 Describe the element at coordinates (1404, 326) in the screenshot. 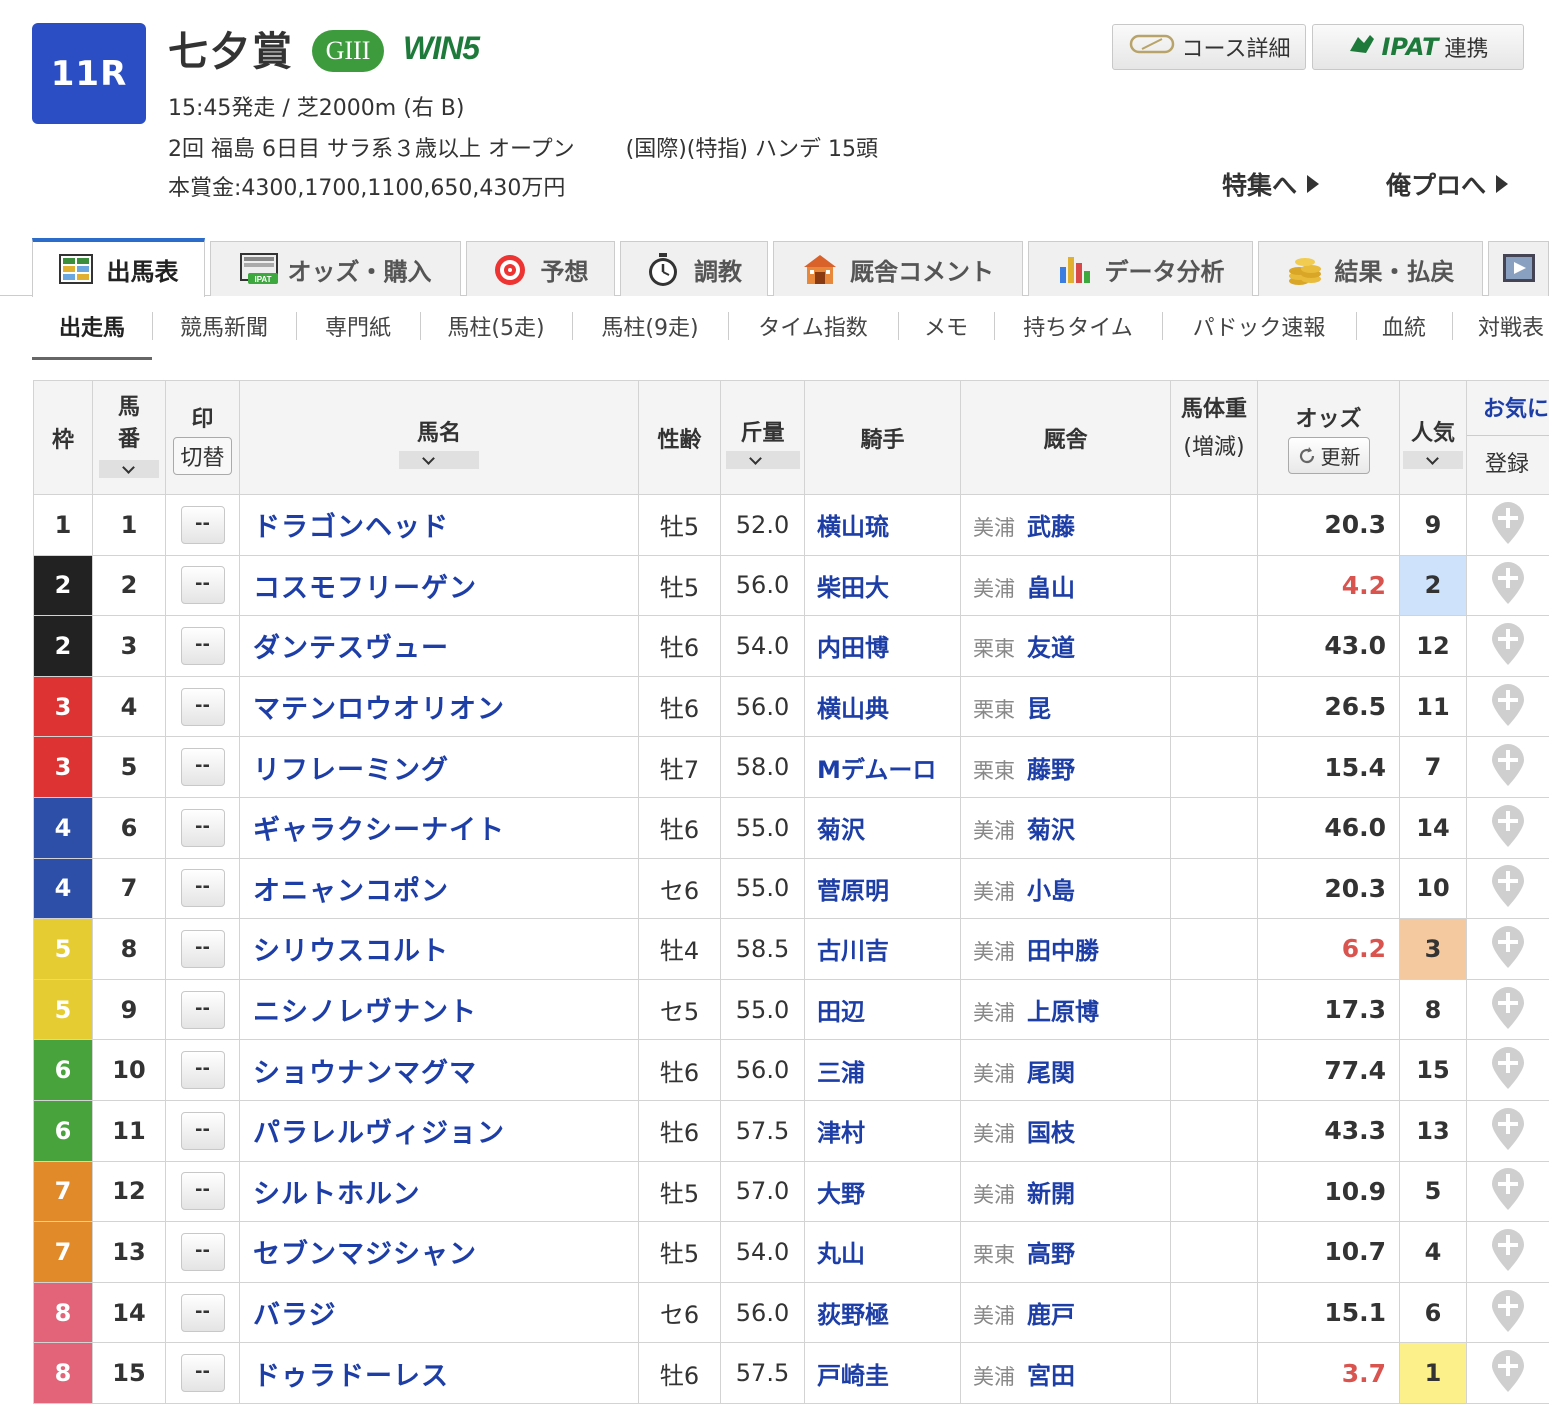

I see `subnav-ketto: 血統` at that location.